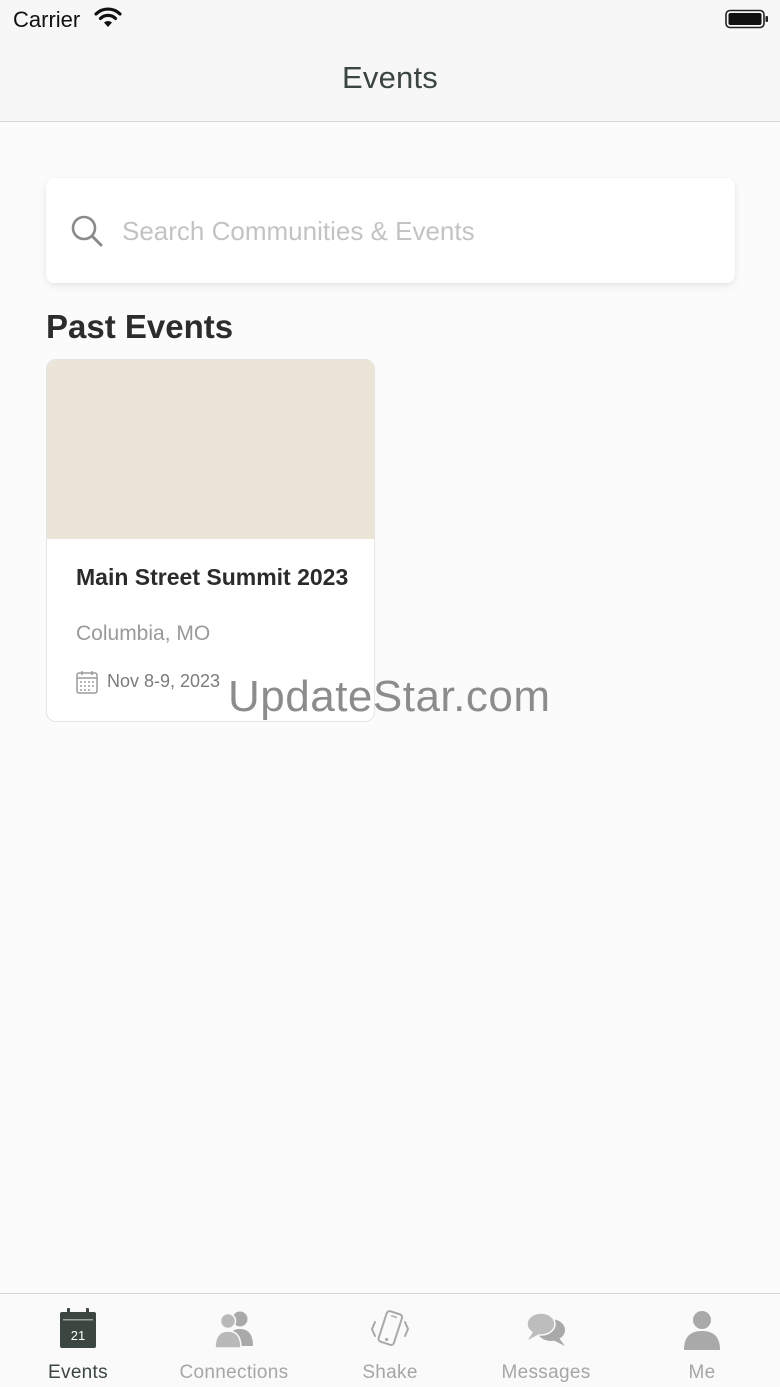 The width and height of the screenshot is (780, 1387). Describe the element at coordinates (164, 681) in the screenshot. I see `event-date: Nov 8-9, 2023` at that location.